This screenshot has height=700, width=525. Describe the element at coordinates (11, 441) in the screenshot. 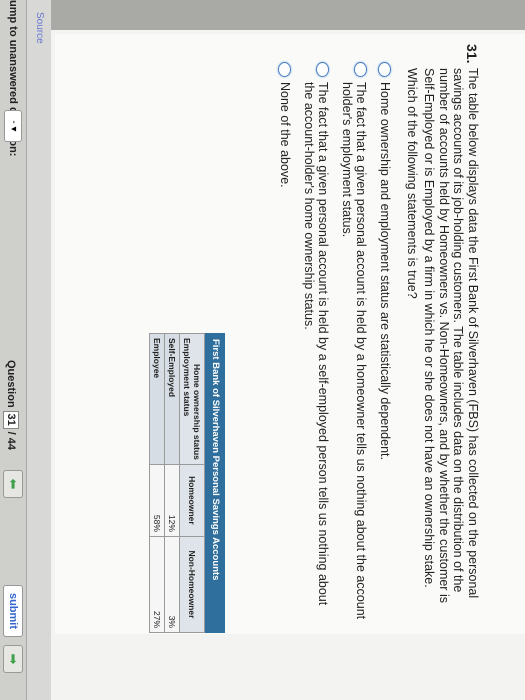

I see `question-total: / 44` at that location.